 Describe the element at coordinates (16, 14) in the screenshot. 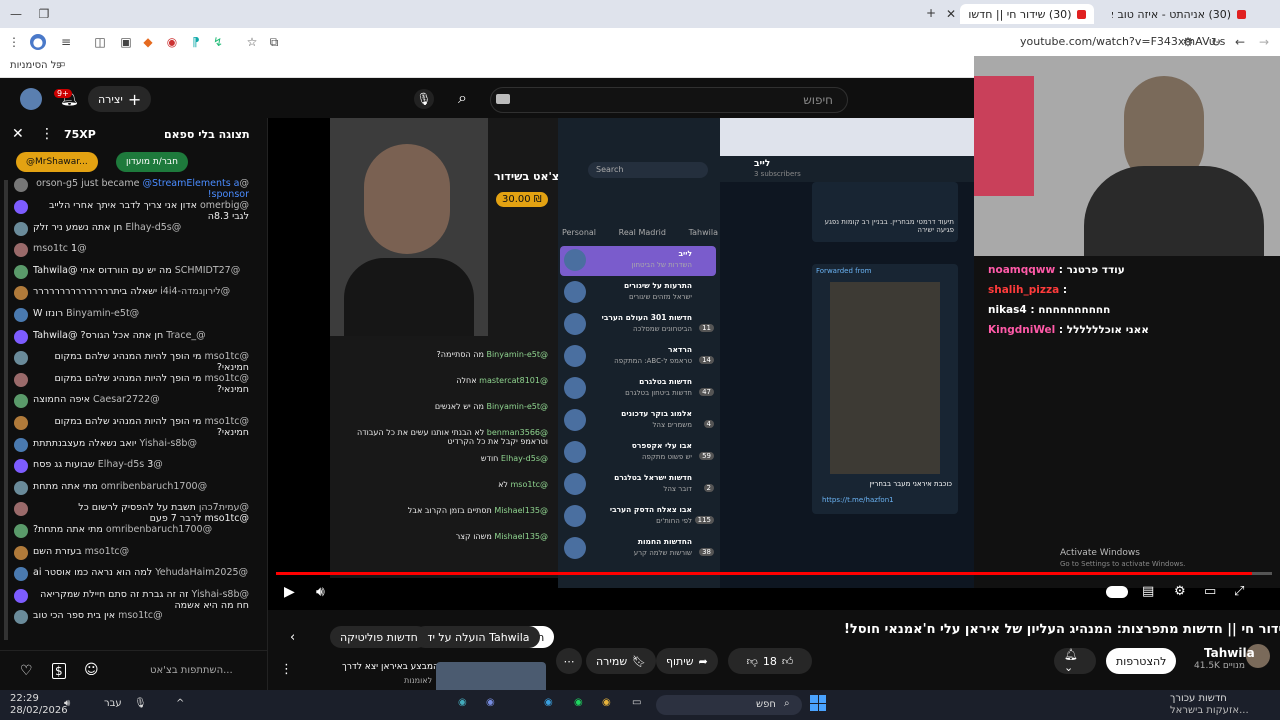

I see `minimize-window-icon: —` at that location.